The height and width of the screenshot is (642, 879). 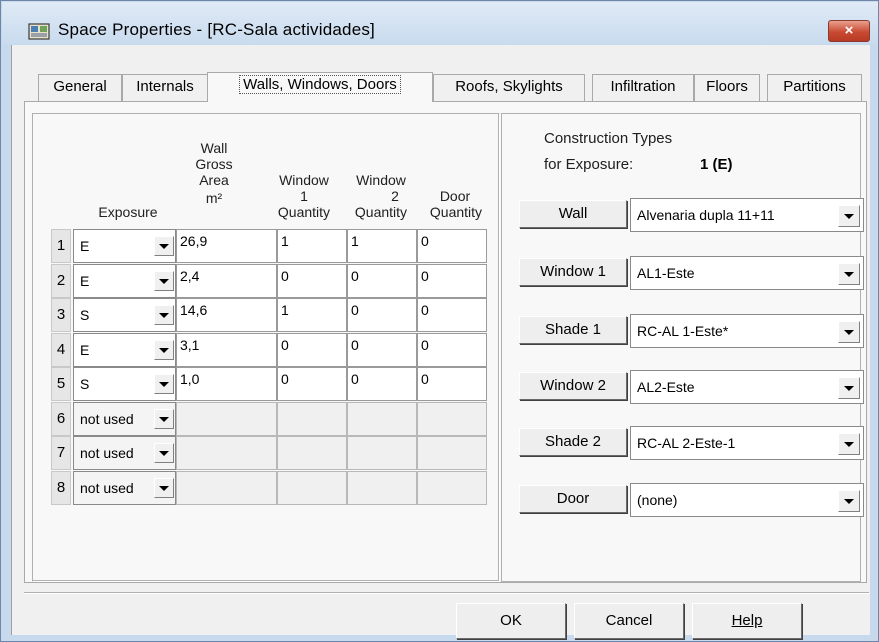 What do you see at coordinates (573, 214) in the screenshot?
I see `wall-button: Wall` at bounding box center [573, 214].